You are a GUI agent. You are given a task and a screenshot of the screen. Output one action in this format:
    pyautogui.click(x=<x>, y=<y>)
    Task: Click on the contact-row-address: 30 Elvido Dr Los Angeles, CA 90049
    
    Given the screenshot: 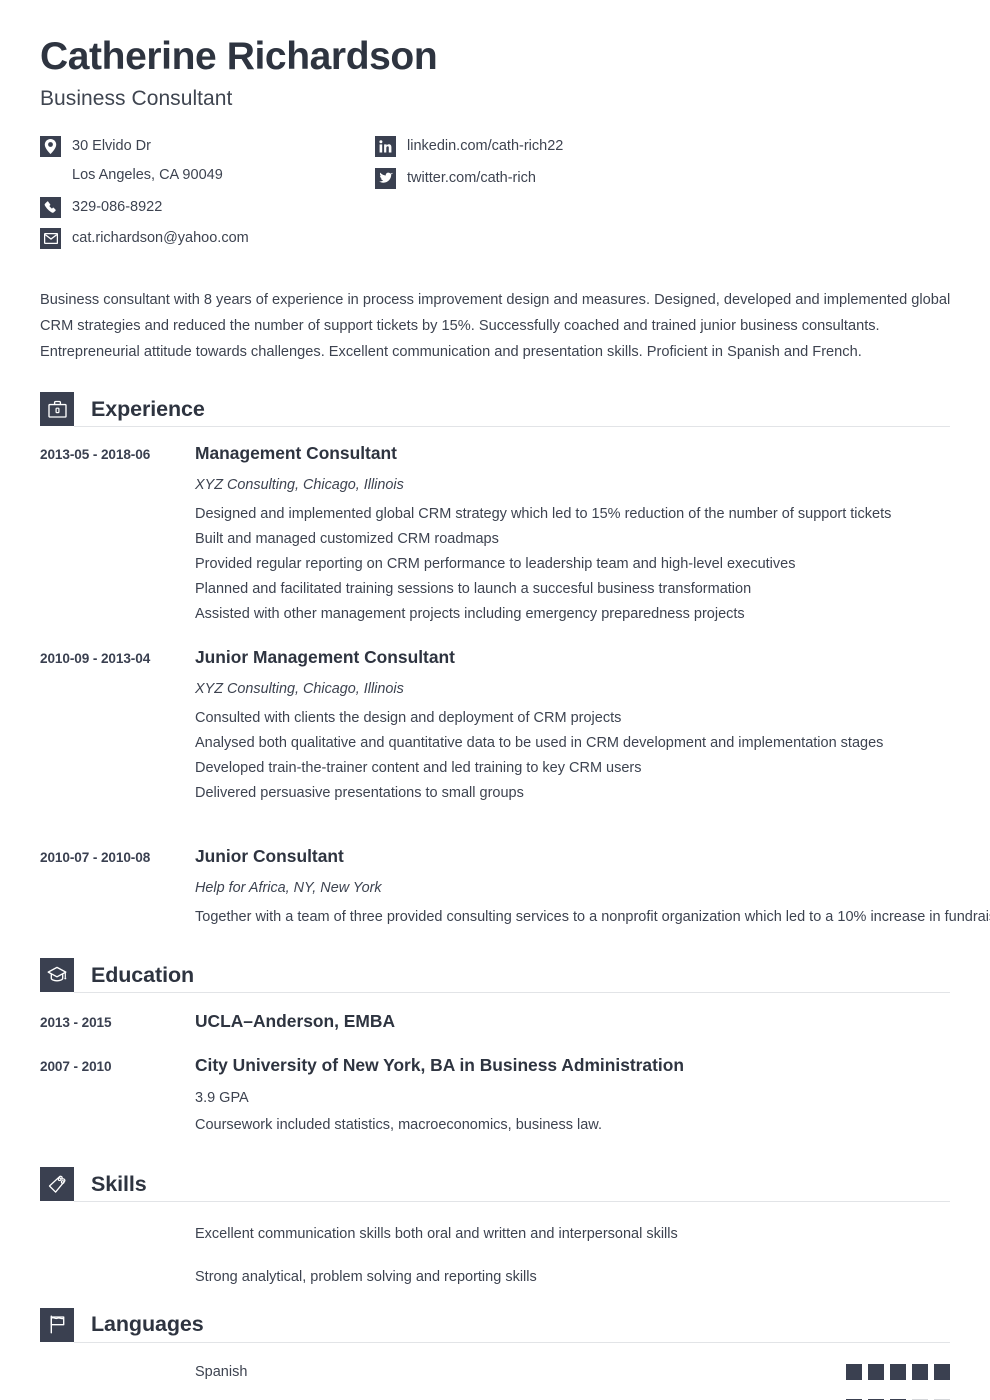 What is the action you would take?
    pyautogui.click(x=207, y=161)
    